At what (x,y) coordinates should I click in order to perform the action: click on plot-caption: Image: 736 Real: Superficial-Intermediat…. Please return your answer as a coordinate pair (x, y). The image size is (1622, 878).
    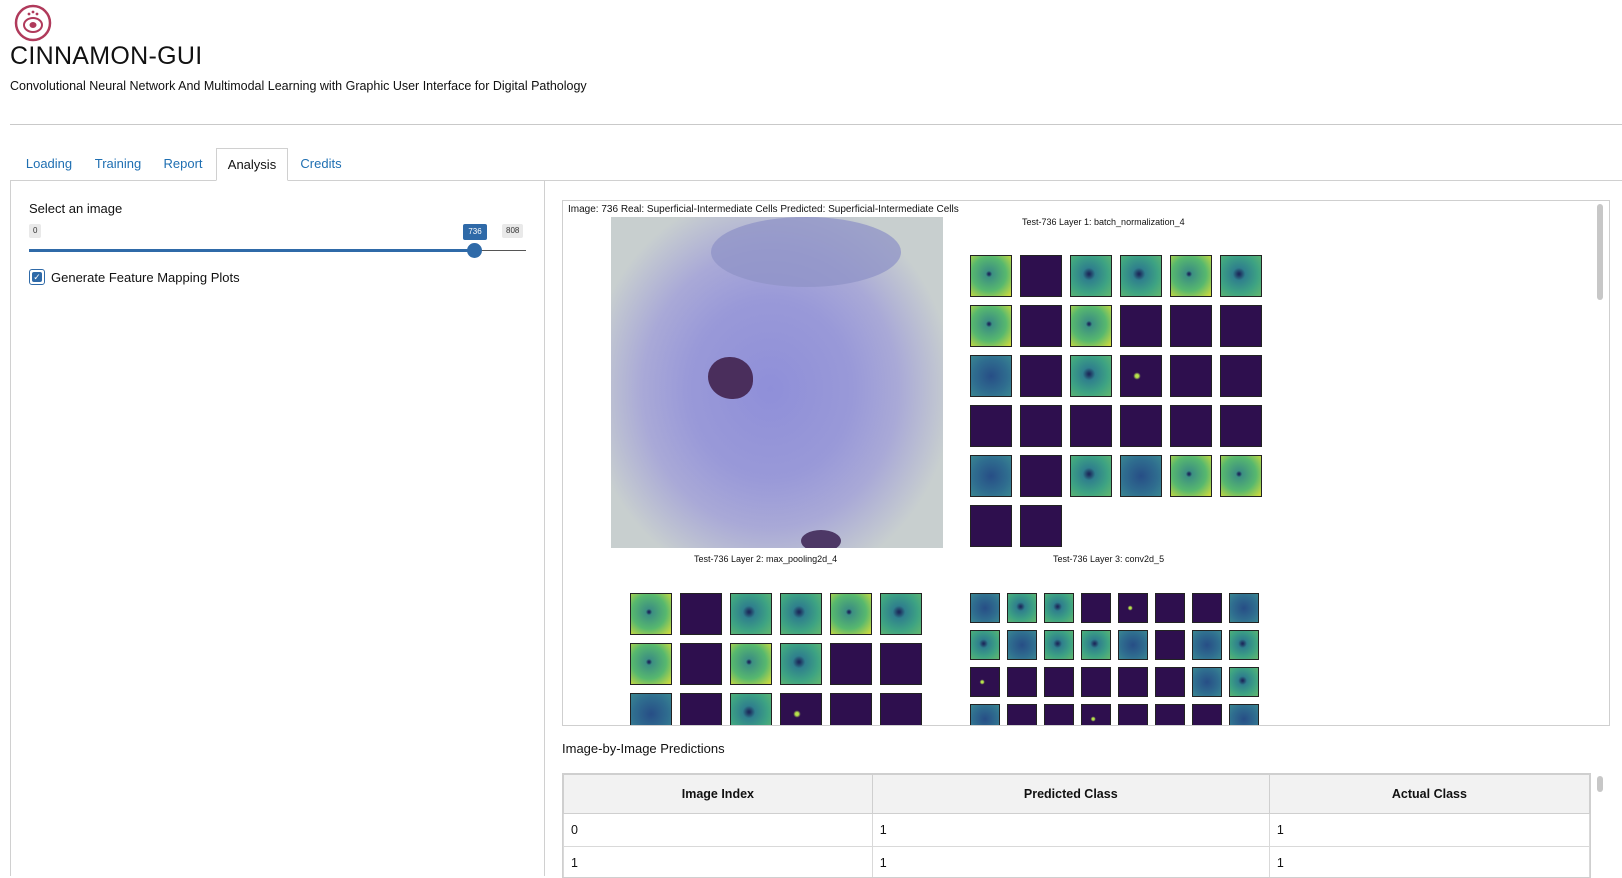
    Looking at the image, I should click on (763, 209).